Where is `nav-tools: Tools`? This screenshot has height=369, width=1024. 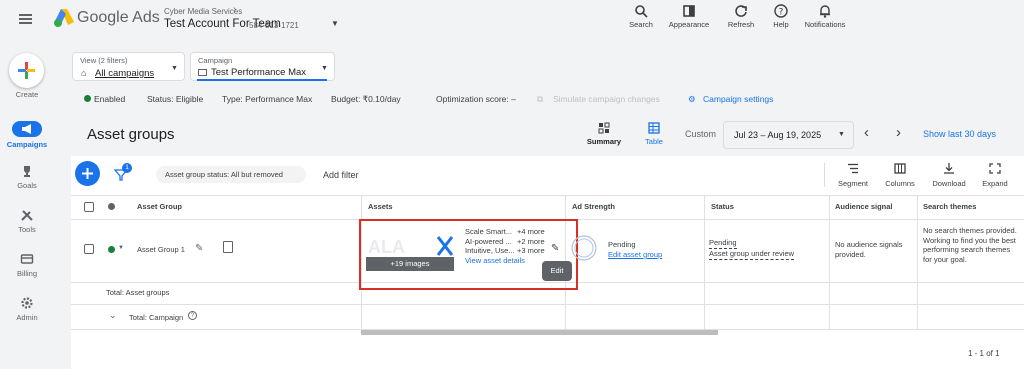 nav-tools: Tools is located at coordinates (27, 221).